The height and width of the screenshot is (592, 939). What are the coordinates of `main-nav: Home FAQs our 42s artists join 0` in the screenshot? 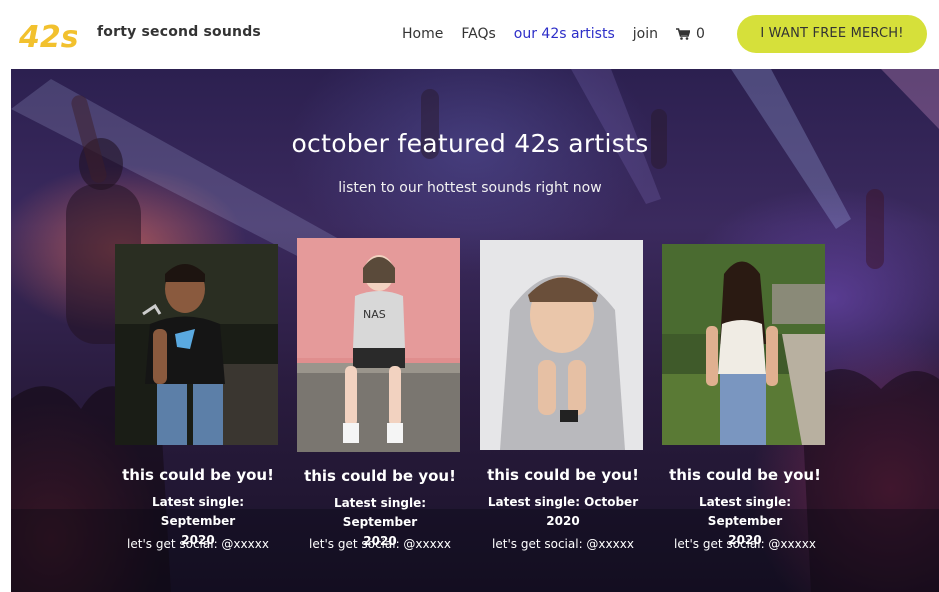 It's located at (553, 34).